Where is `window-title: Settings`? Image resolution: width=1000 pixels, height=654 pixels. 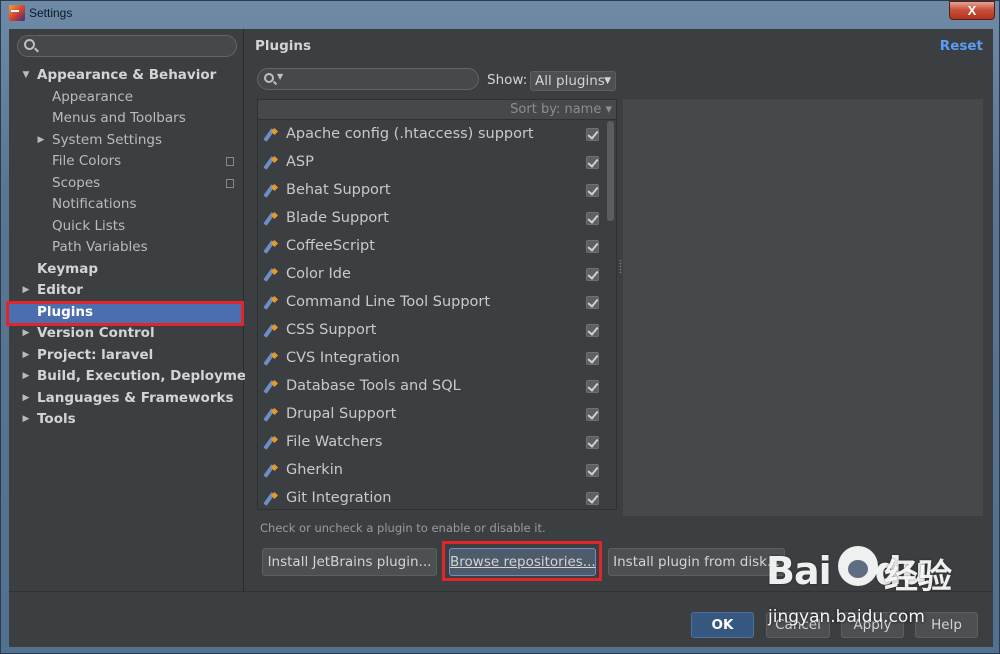 window-title: Settings is located at coordinates (51, 13).